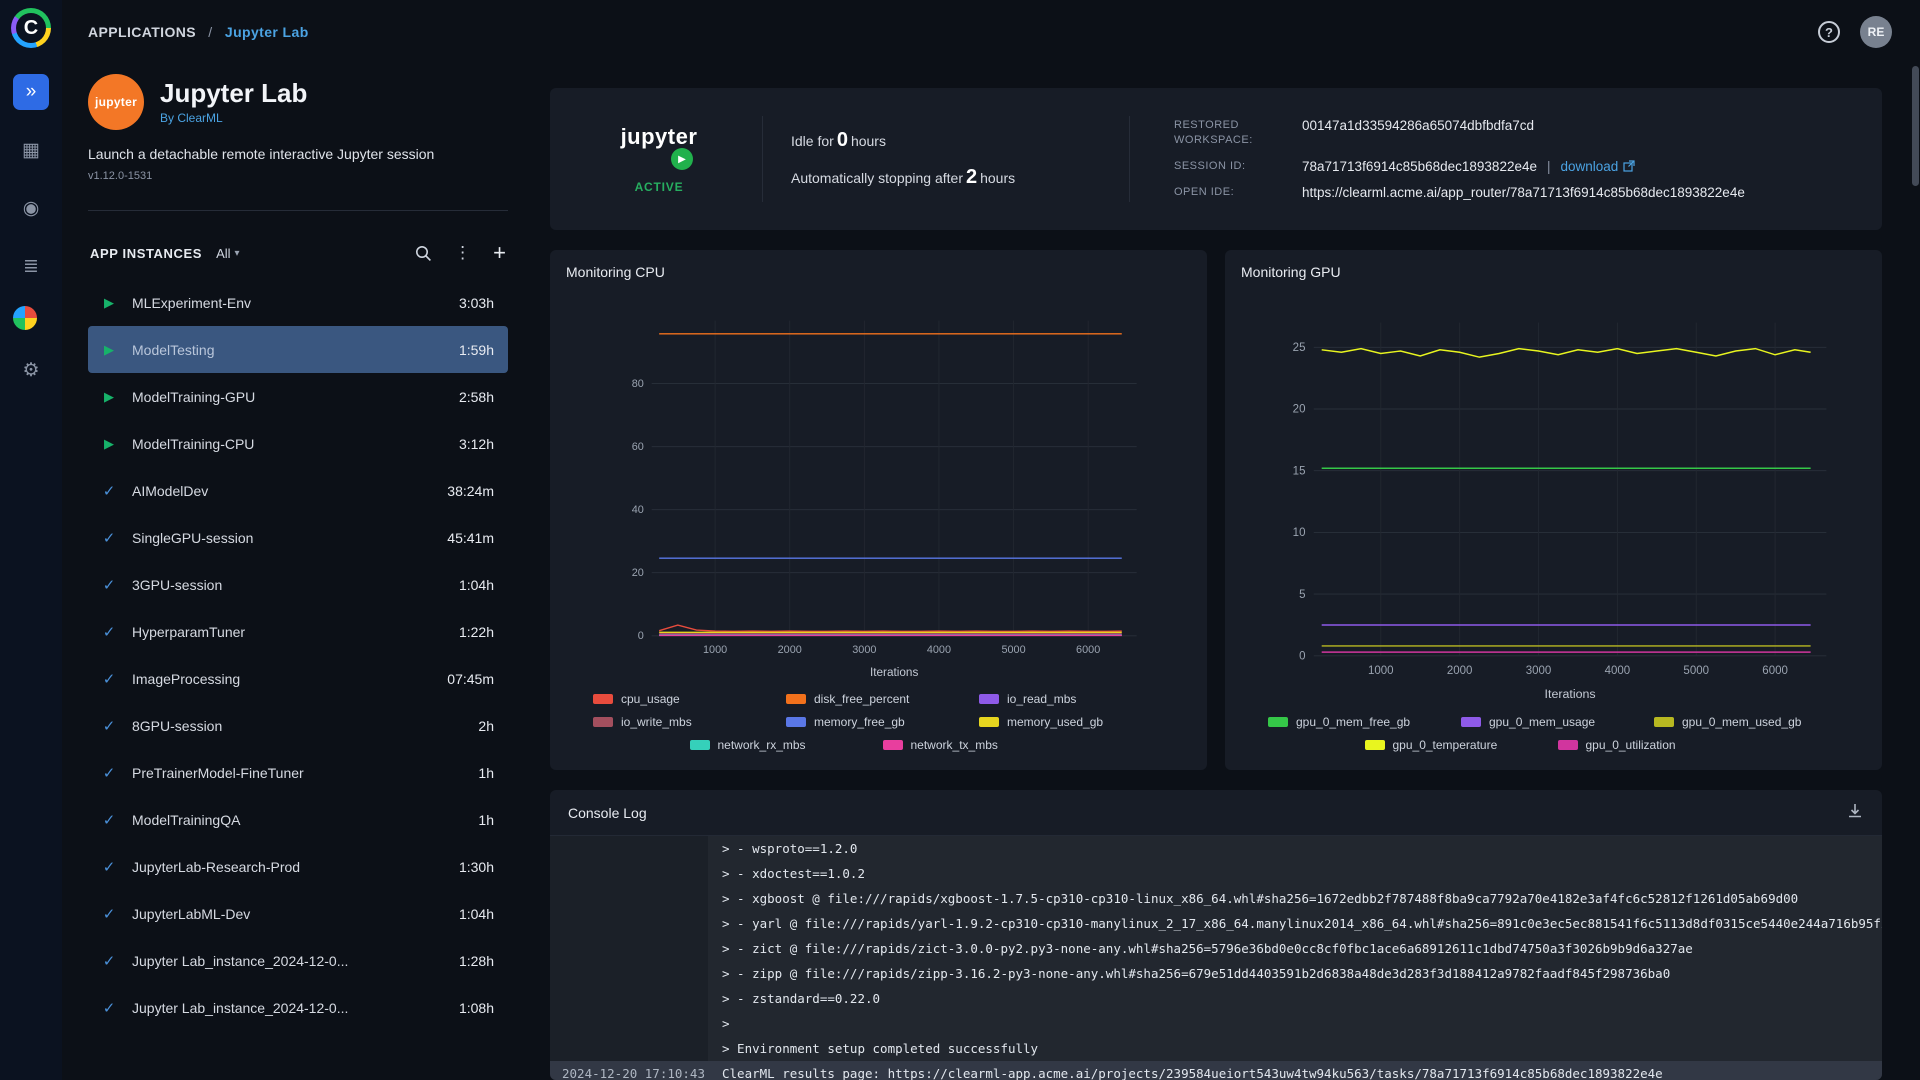 Image resolution: width=1920 pixels, height=1080 pixels. What do you see at coordinates (1353, 722) in the screenshot?
I see `legend-label: gpu_0_mem_free_gb` at bounding box center [1353, 722].